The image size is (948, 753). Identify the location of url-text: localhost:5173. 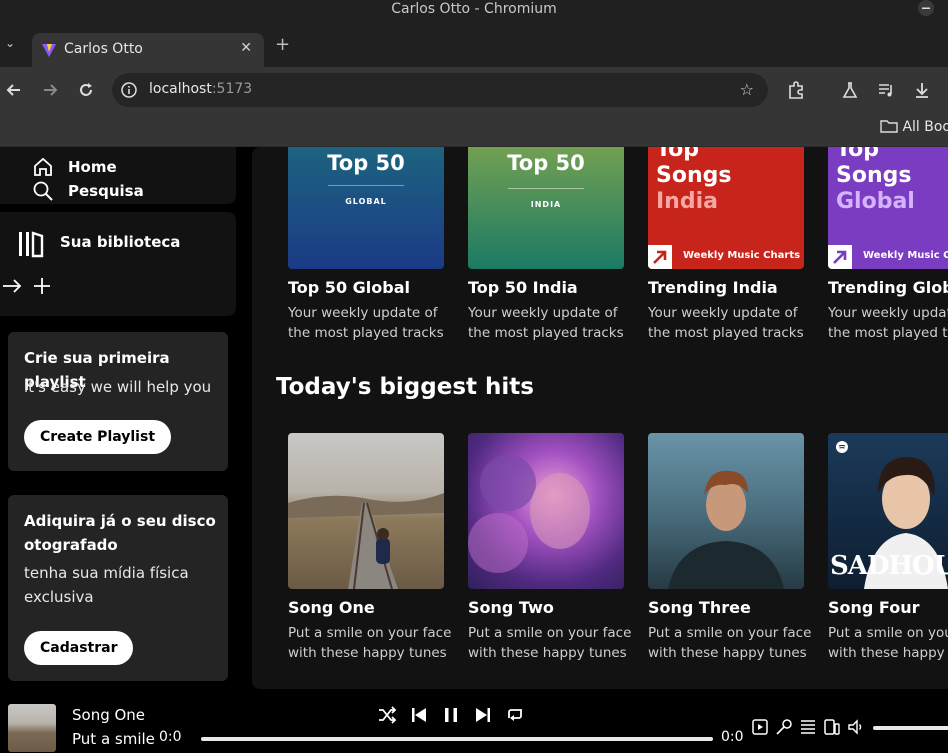
(200, 89).